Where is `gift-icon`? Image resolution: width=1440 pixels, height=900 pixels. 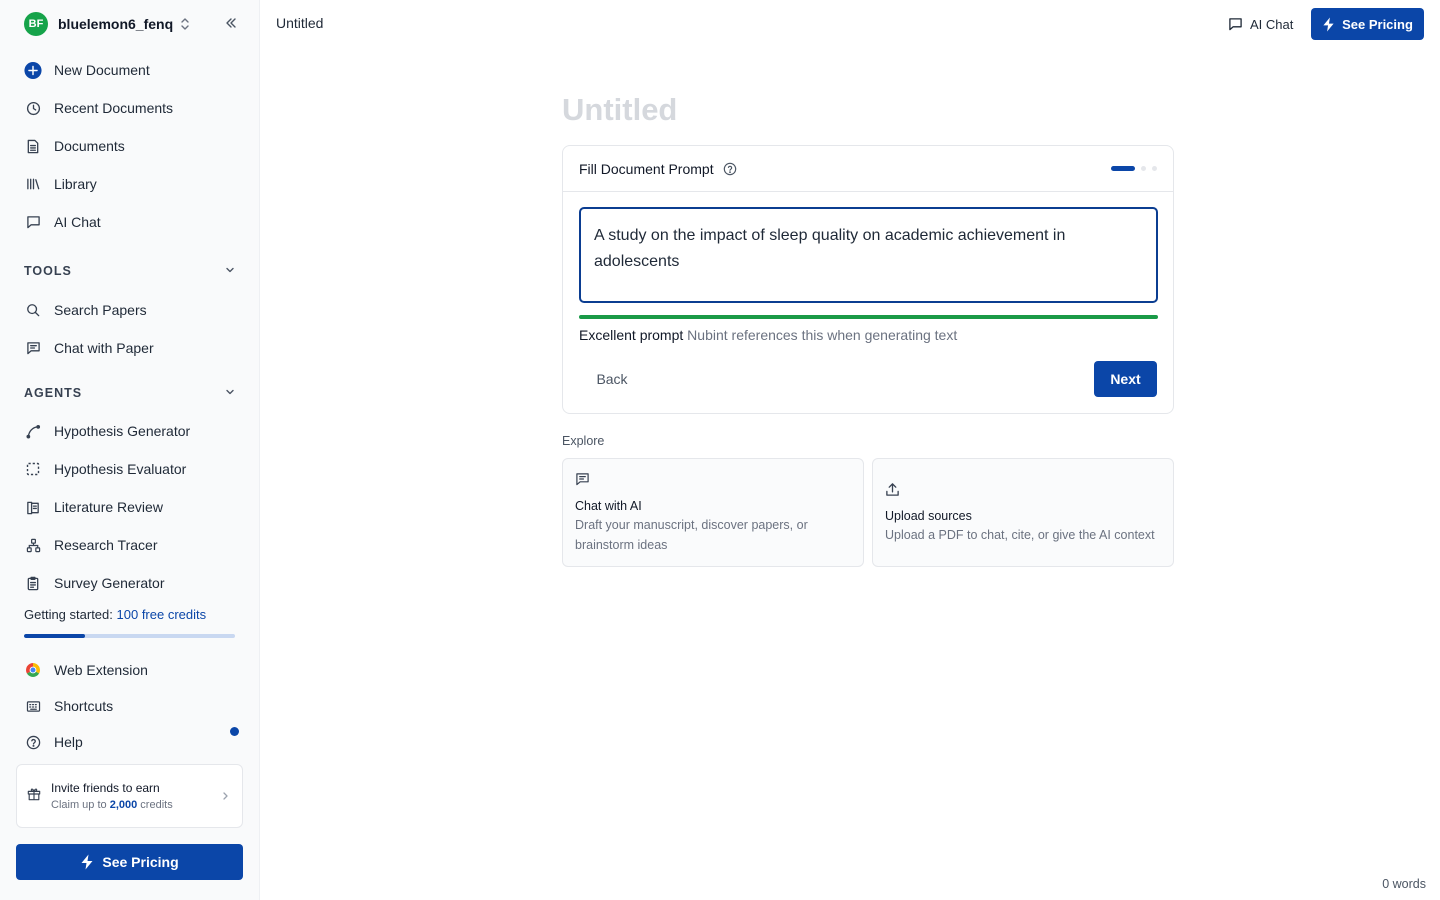 gift-icon is located at coordinates (34, 796).